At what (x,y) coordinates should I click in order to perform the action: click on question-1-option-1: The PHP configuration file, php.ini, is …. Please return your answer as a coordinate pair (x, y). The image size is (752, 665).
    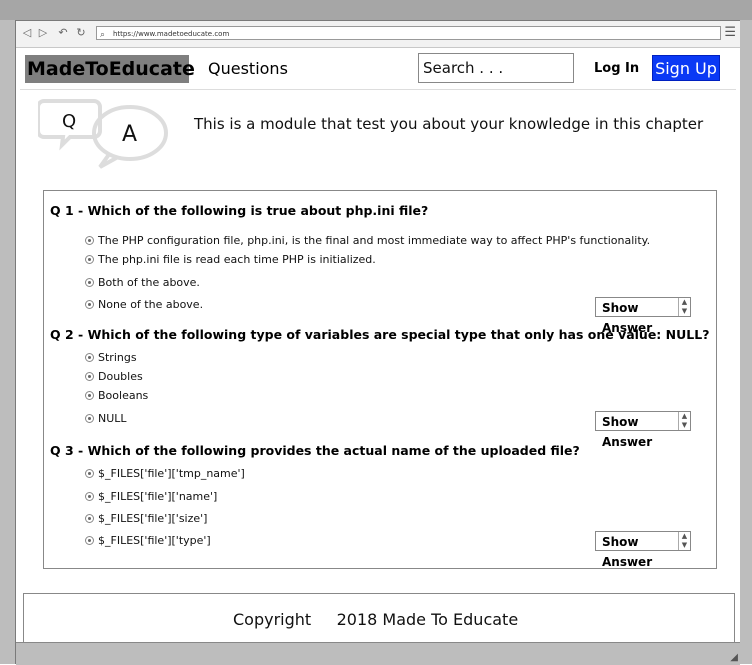
    Looking at the image, I should click on (367, 240).